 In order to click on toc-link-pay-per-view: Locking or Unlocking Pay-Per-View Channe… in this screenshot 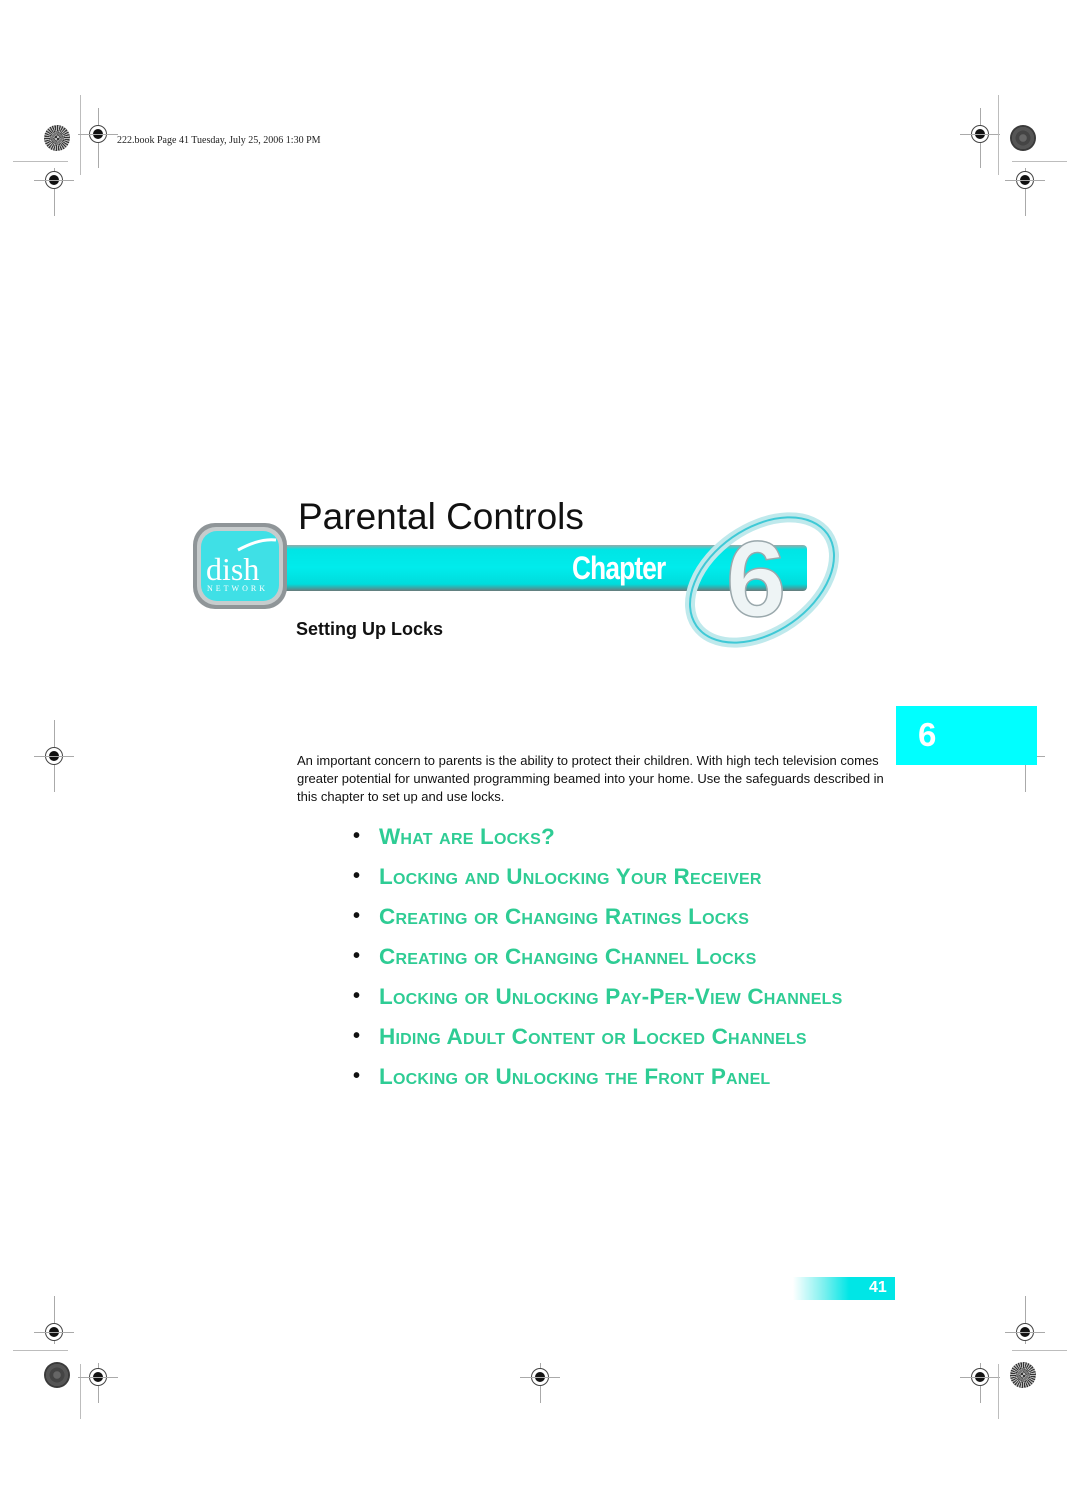, I will do `click(611, 996)`.